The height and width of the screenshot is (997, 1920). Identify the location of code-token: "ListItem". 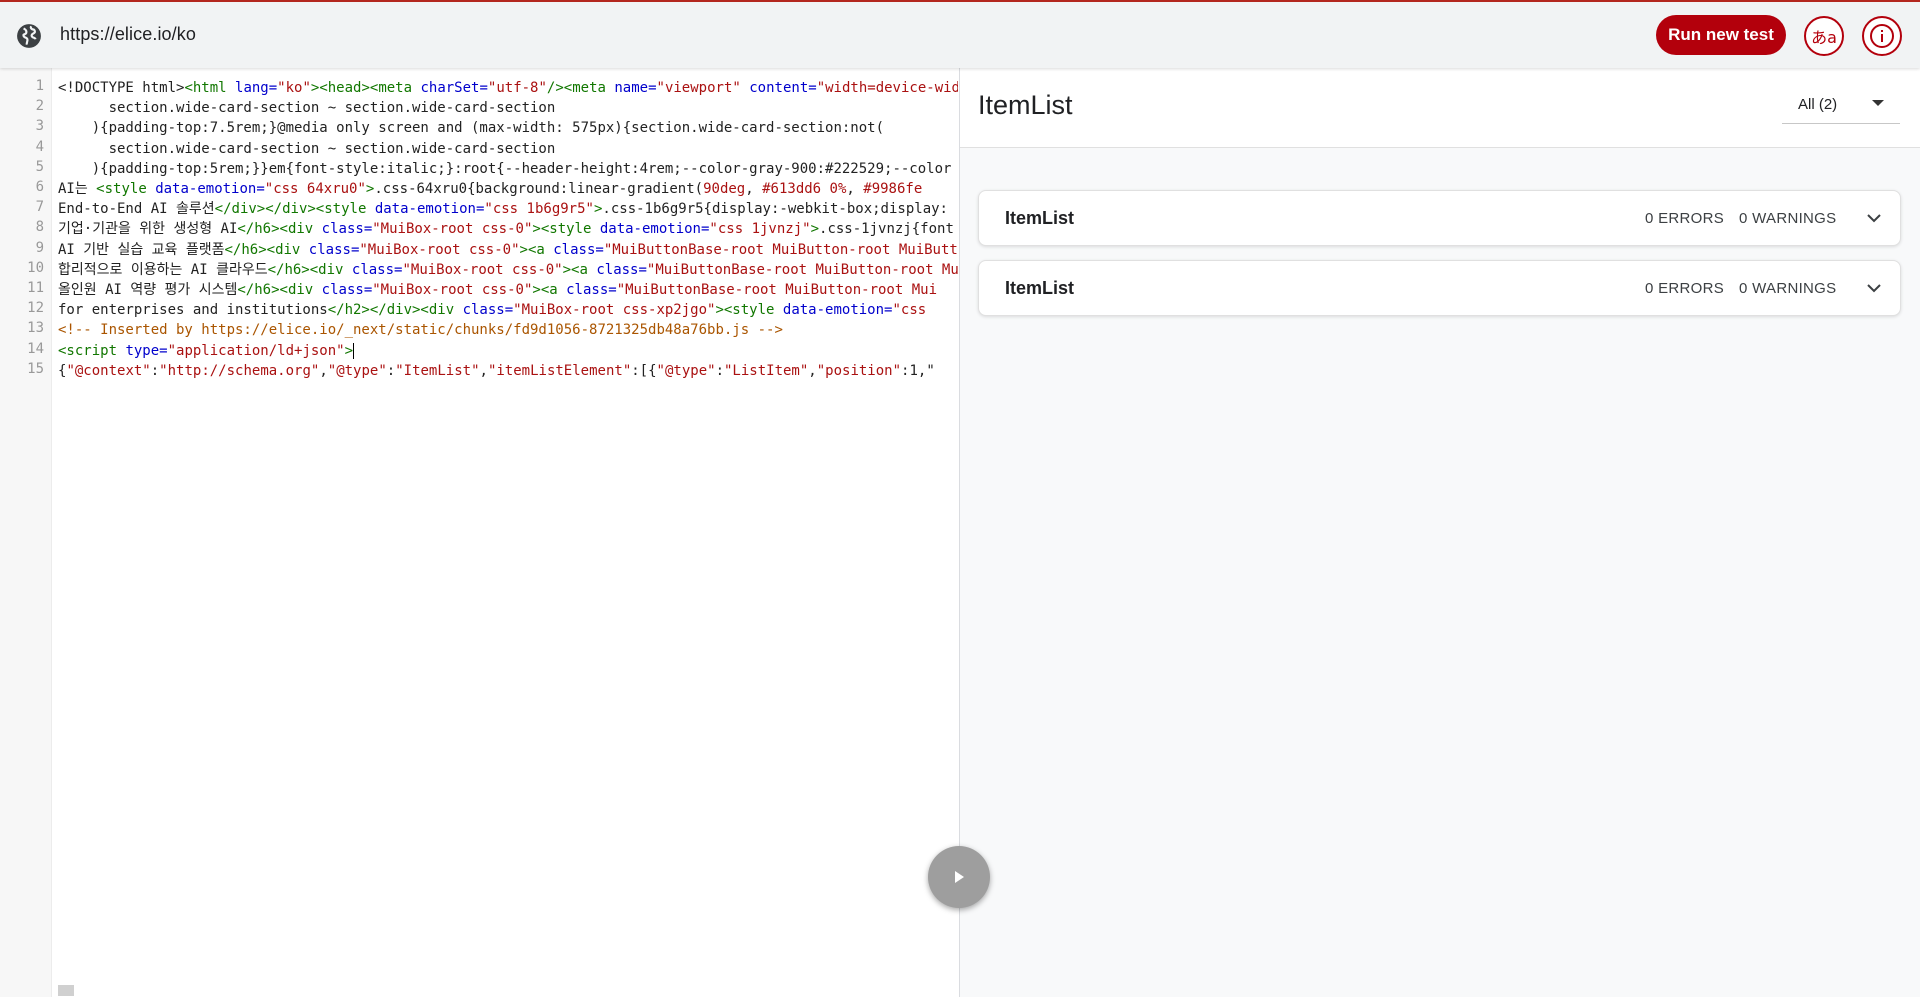
(766, 370).